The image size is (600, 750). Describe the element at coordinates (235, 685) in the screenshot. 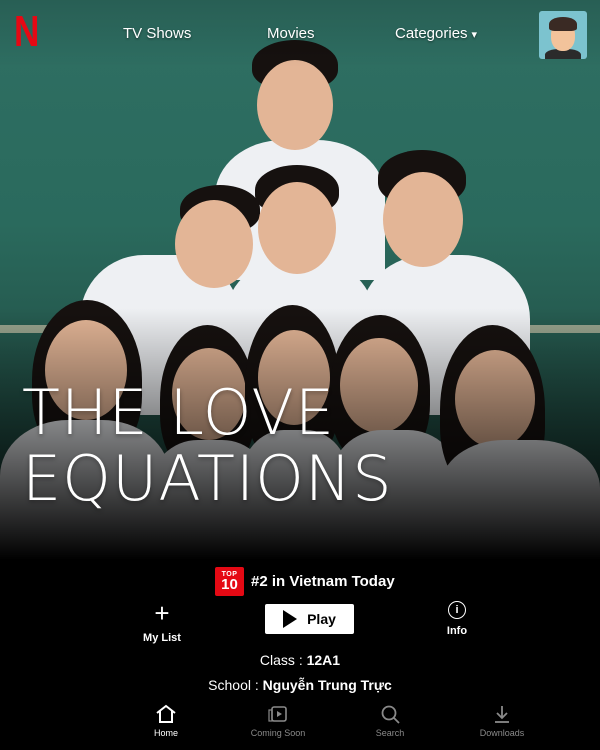

I see `school-label: School :` at that location.